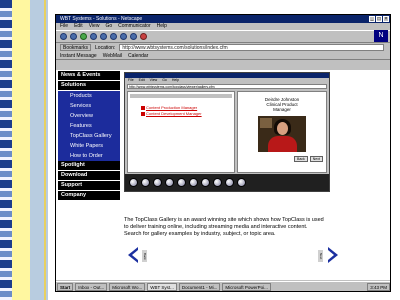  I want to click on menu-view: View, so click(94, 26).